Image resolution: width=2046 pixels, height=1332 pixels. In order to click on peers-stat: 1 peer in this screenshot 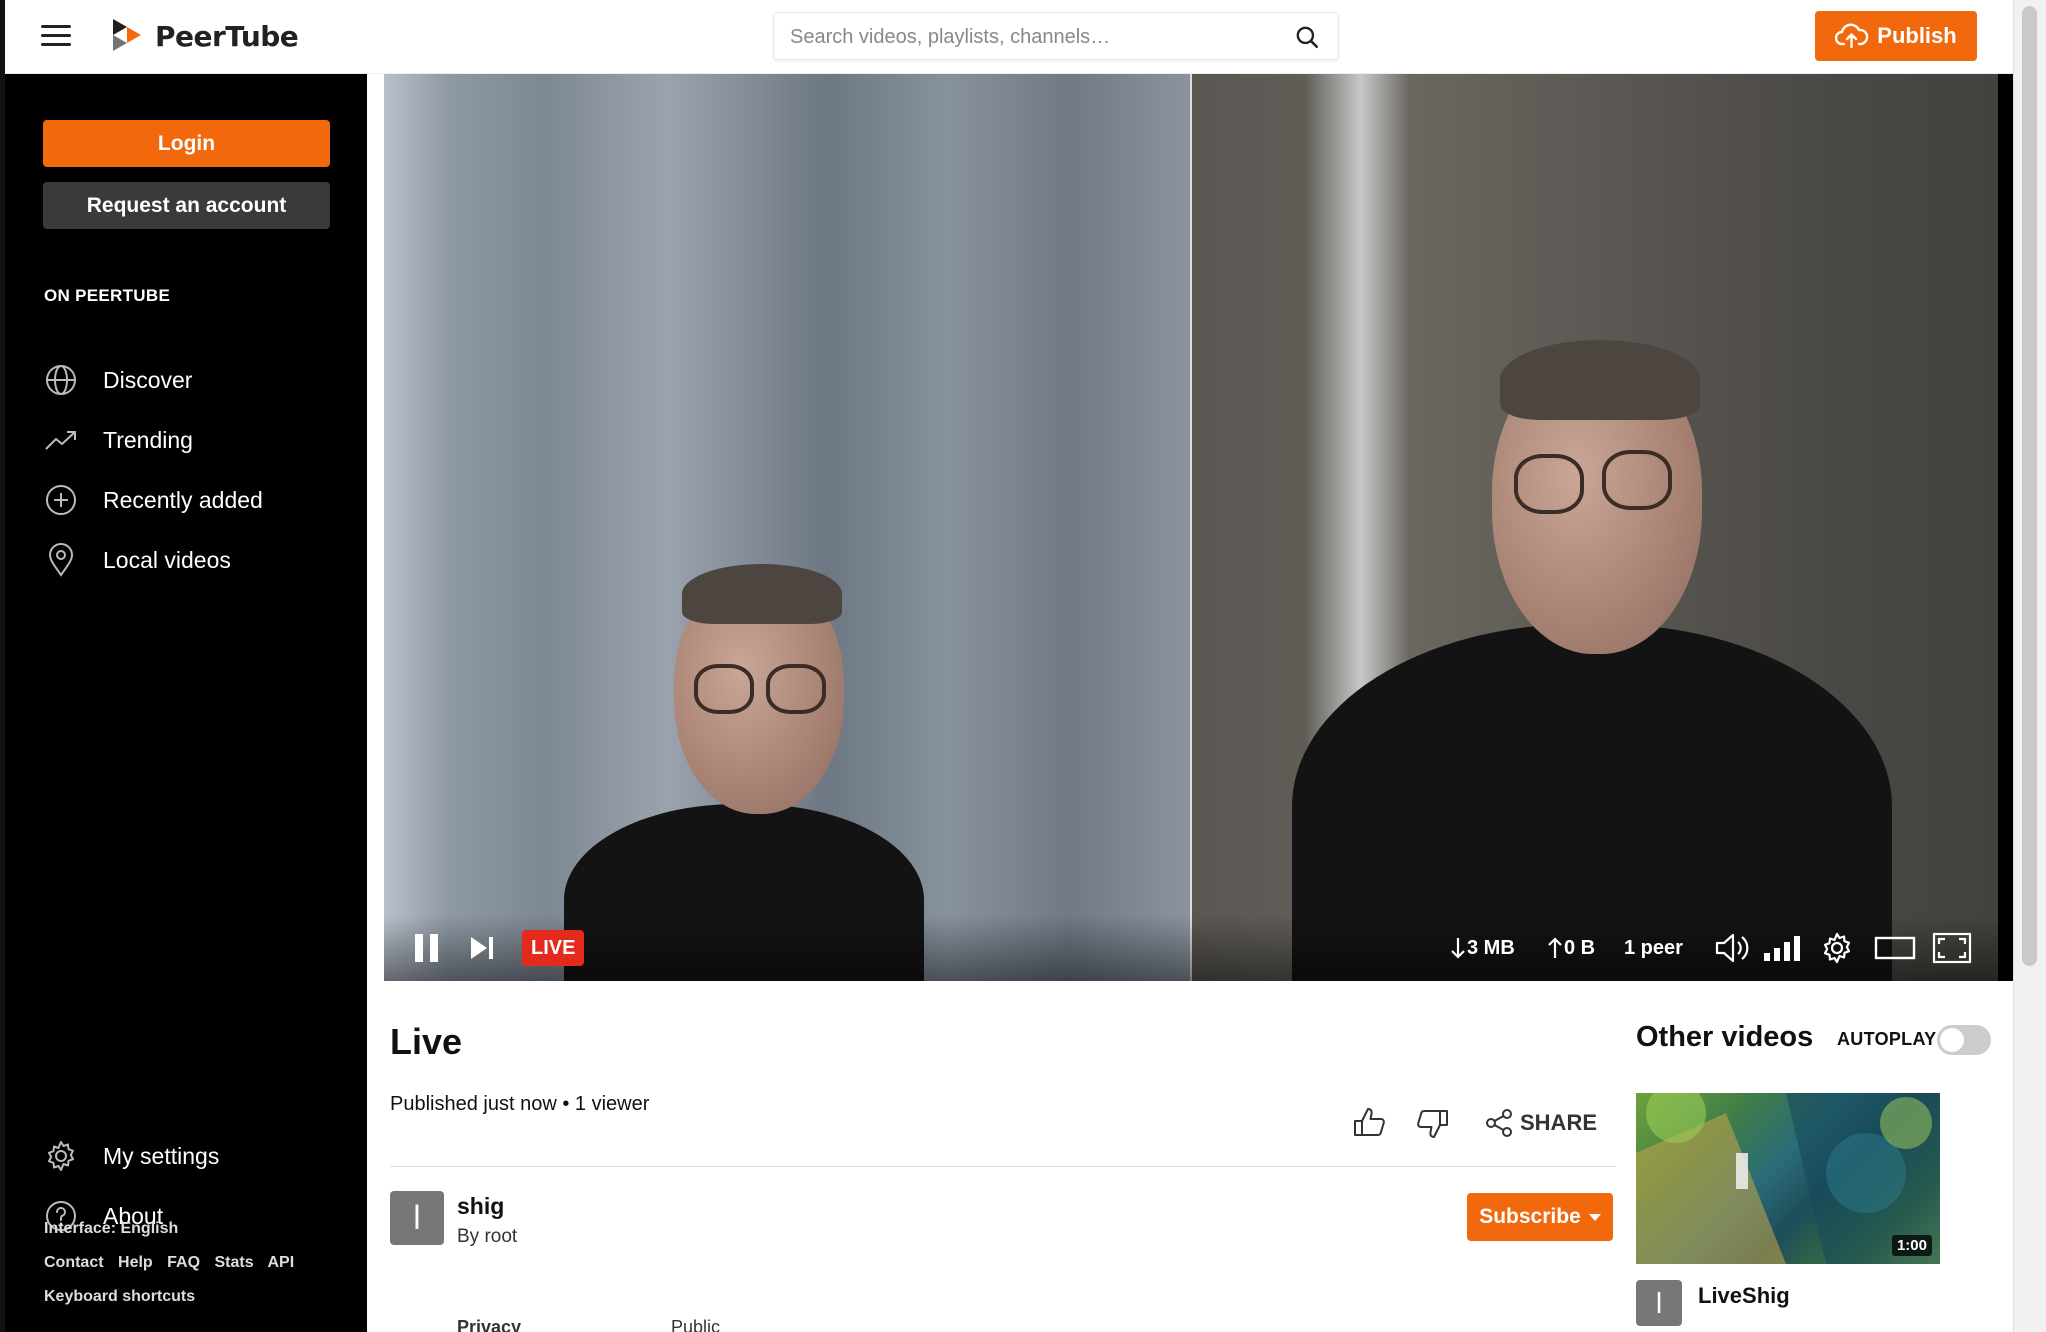, I will do `click(1653, 948)`.